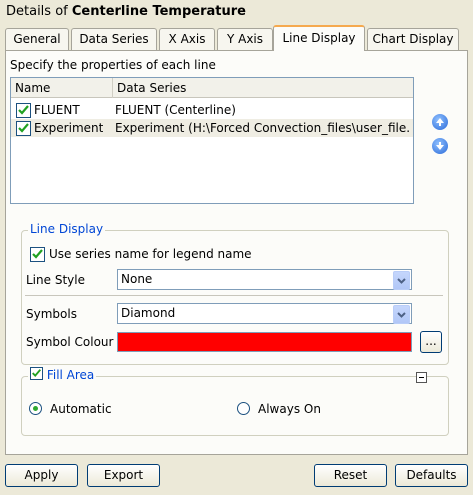 The image size is (473, 495). I want to click on row-series: FLUENT (Centerline), so click(175, 110).